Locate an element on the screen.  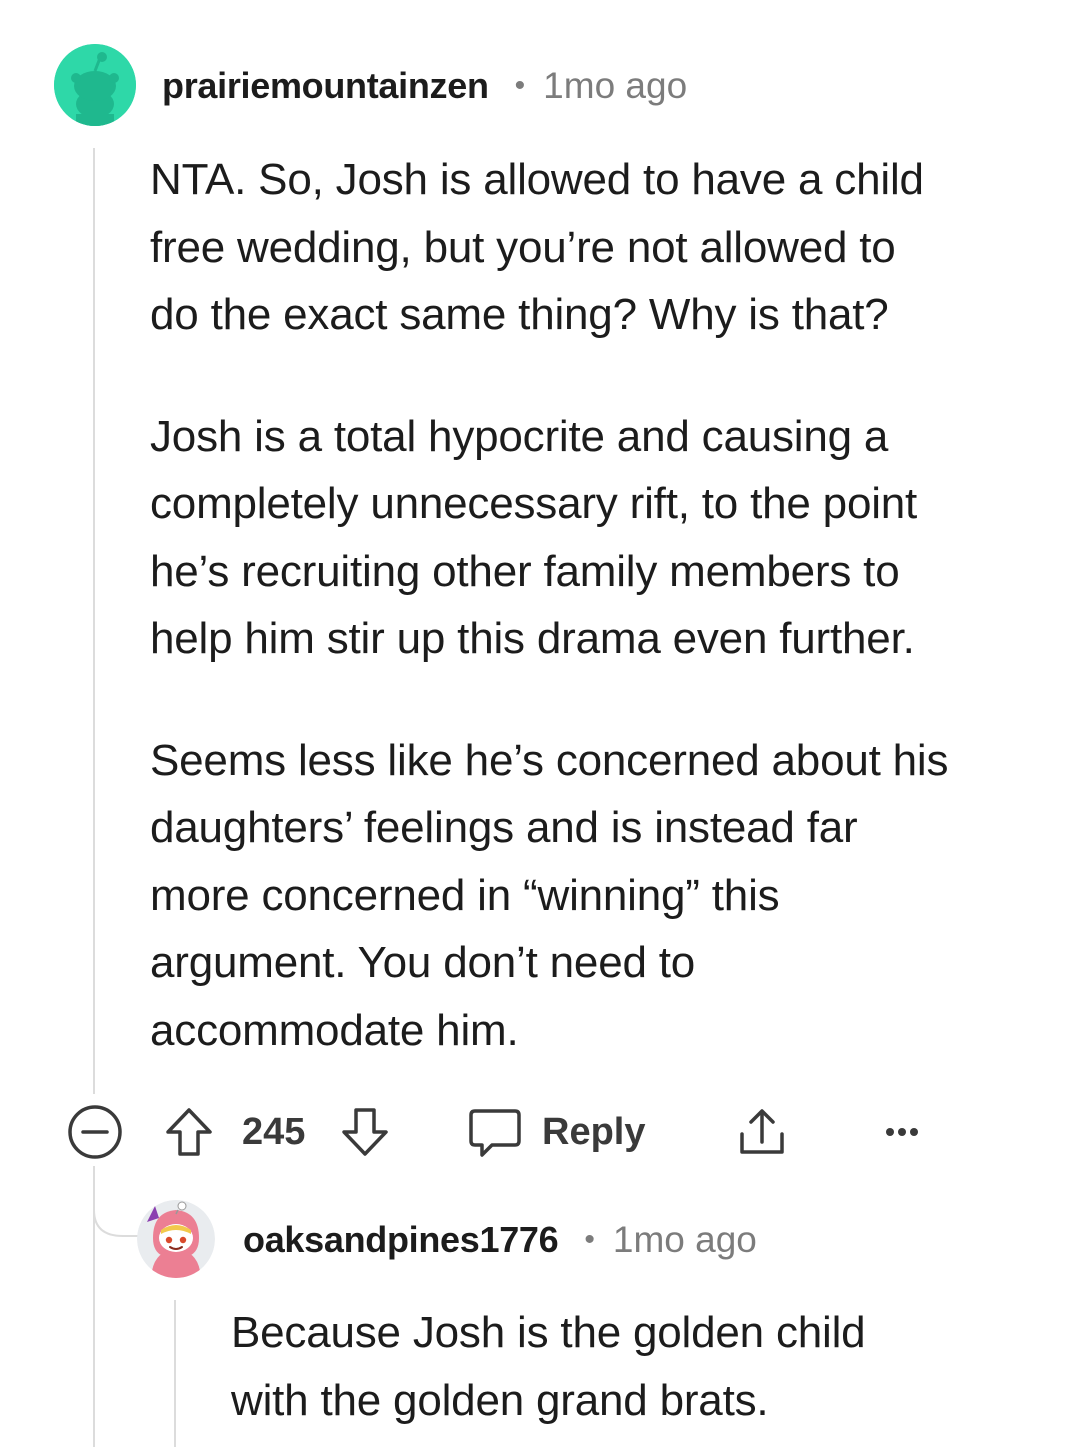
more-dots-icon is located at coordinates (902, 1132).